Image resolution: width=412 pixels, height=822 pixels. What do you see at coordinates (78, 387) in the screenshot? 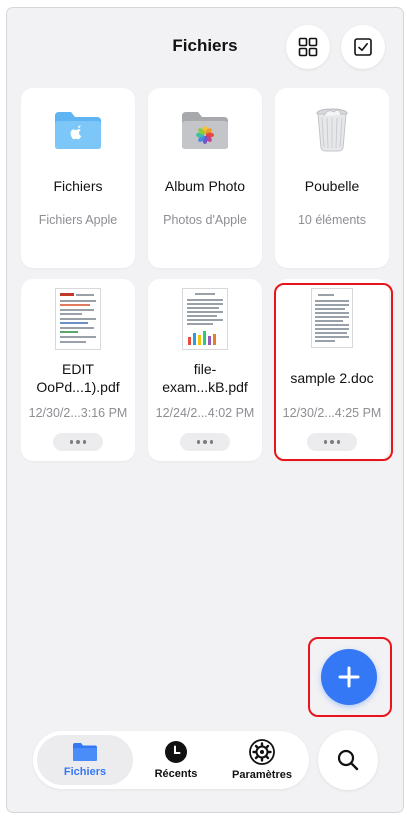
I see `file-name-line2: OoPd...1).pdf` at bounding box center [78, 387].